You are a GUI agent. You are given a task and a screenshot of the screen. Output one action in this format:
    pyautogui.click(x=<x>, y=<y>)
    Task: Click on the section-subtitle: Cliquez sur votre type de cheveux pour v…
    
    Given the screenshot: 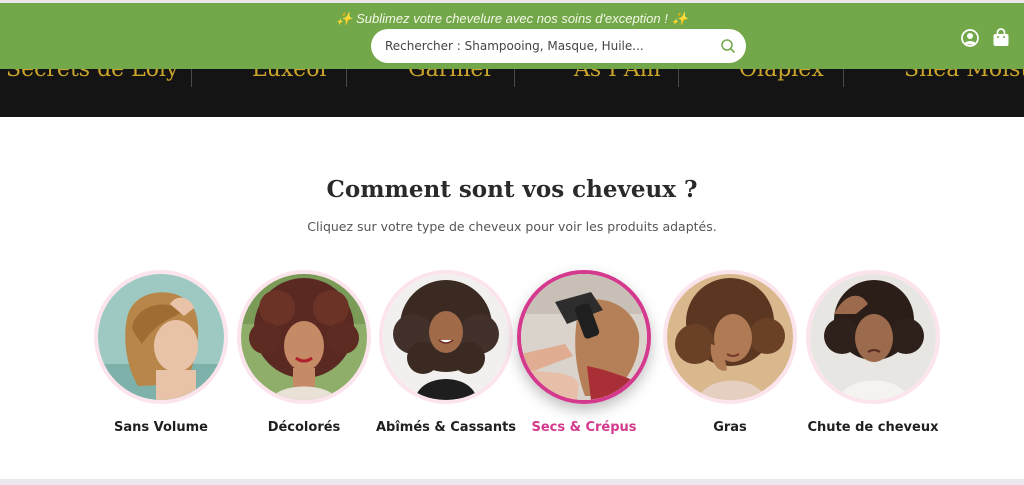 What is the action you would take?
    pyautogui.click(x=512, y=226)
    